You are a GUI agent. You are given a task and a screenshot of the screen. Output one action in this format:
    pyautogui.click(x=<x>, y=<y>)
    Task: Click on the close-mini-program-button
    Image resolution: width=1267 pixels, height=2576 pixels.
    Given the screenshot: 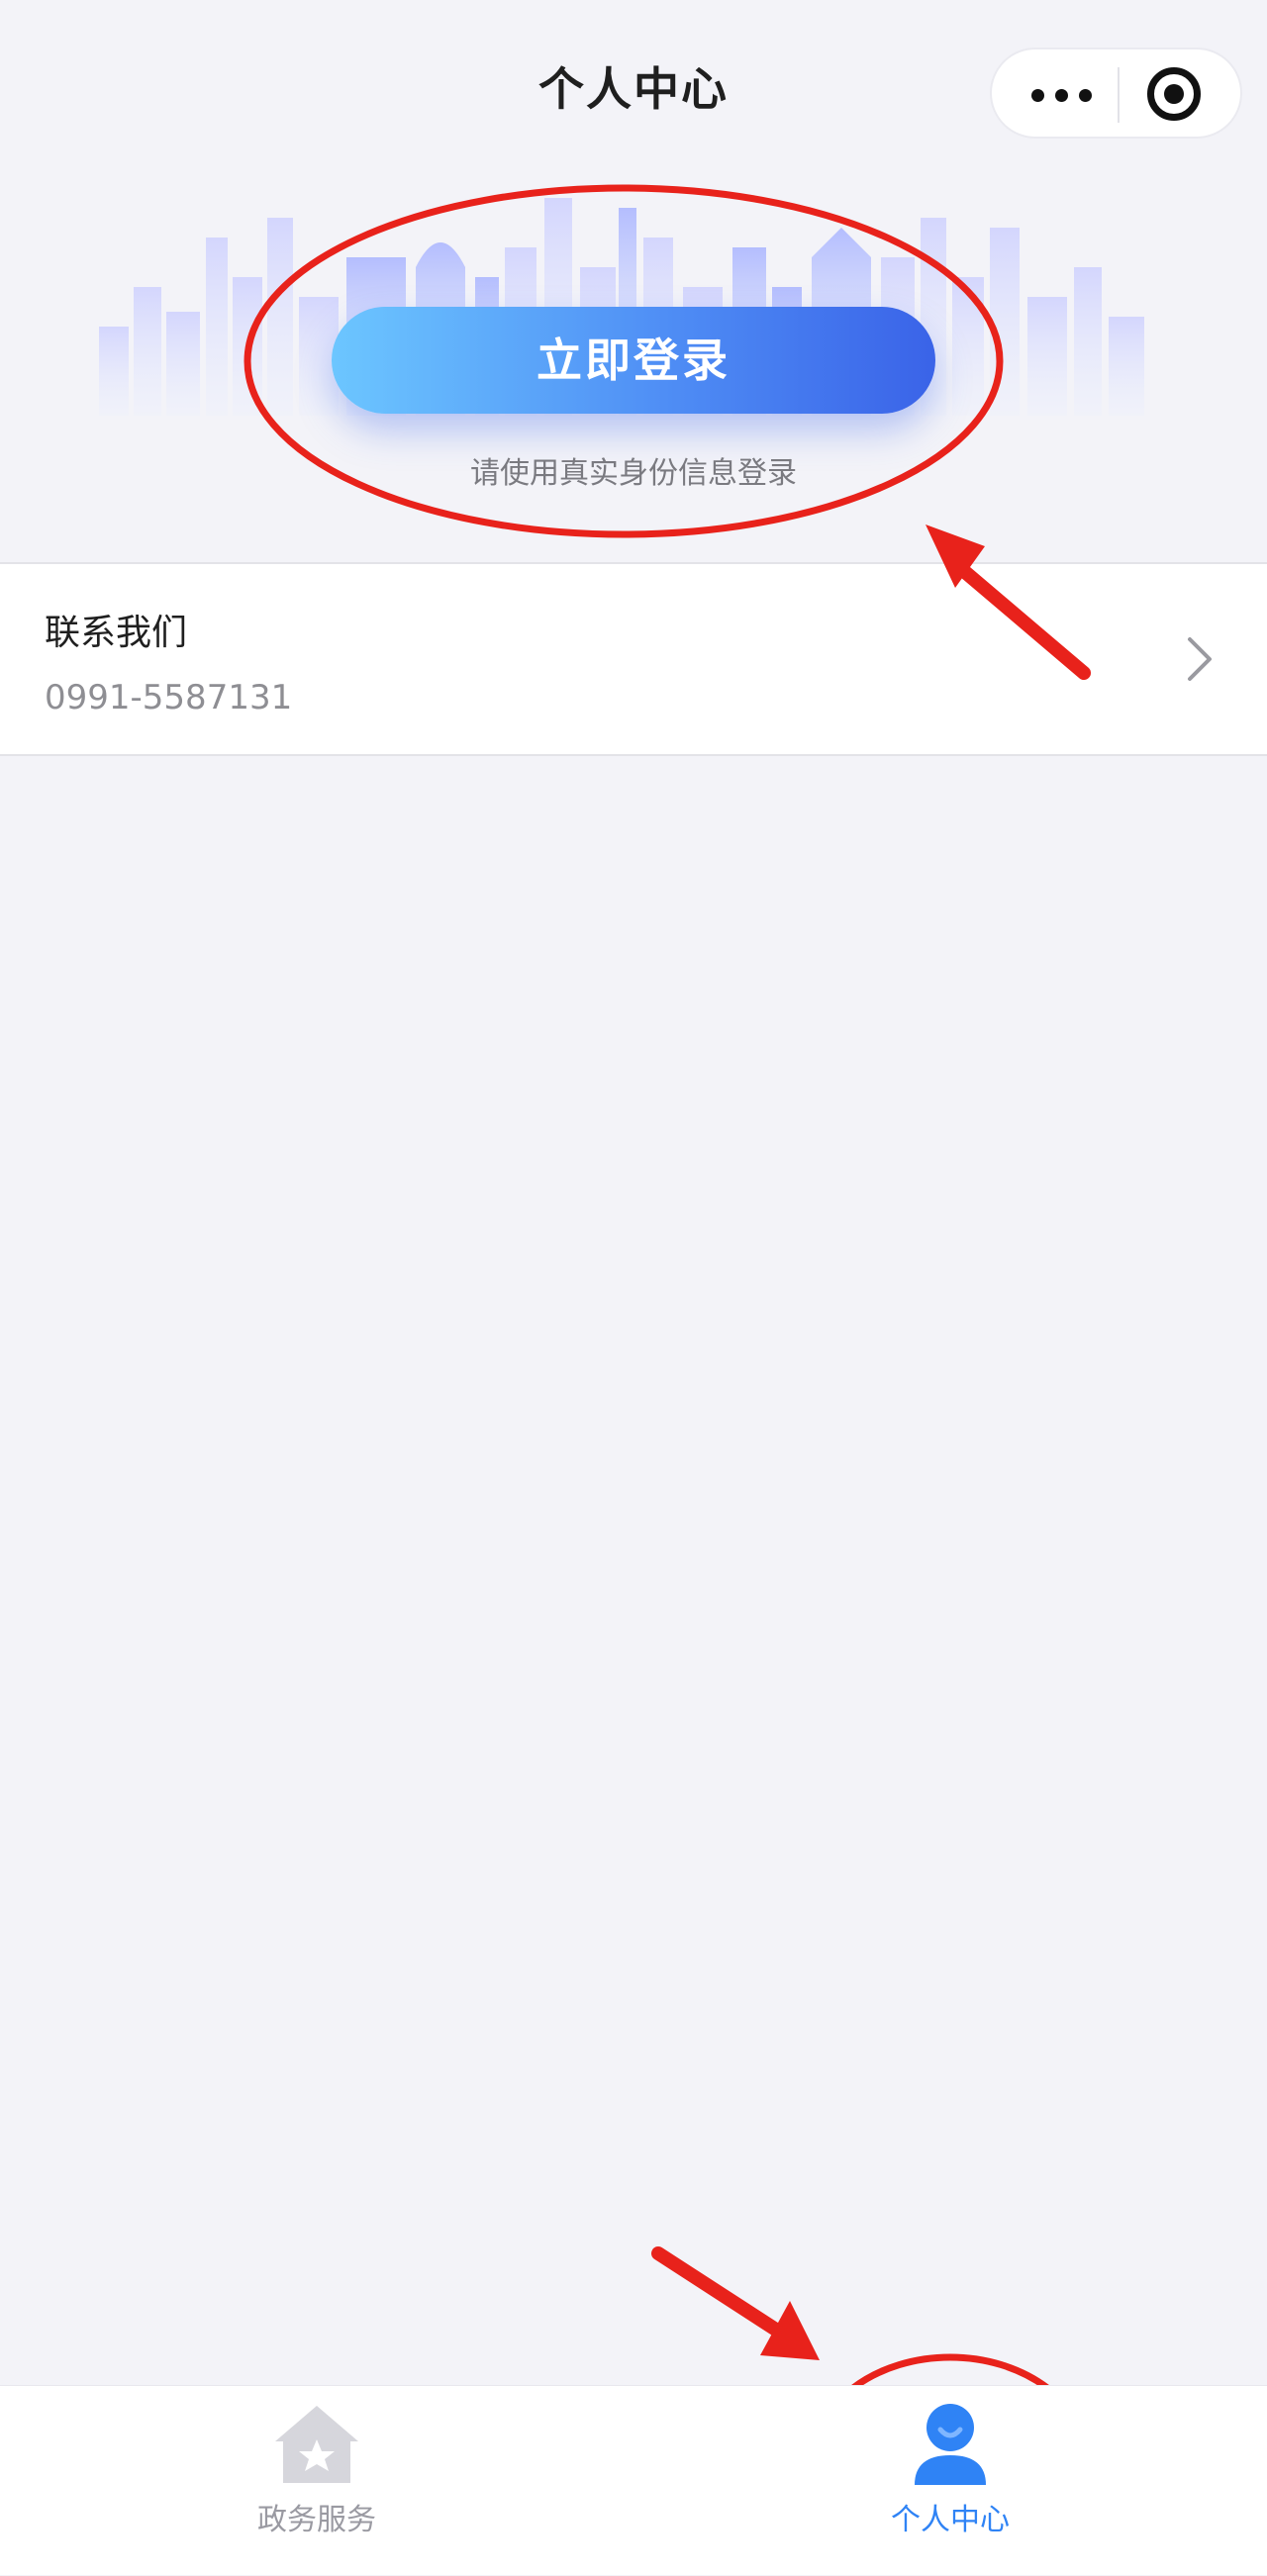 What is the action you would take?
    pyautogui.click(x=1175, y=95)
    